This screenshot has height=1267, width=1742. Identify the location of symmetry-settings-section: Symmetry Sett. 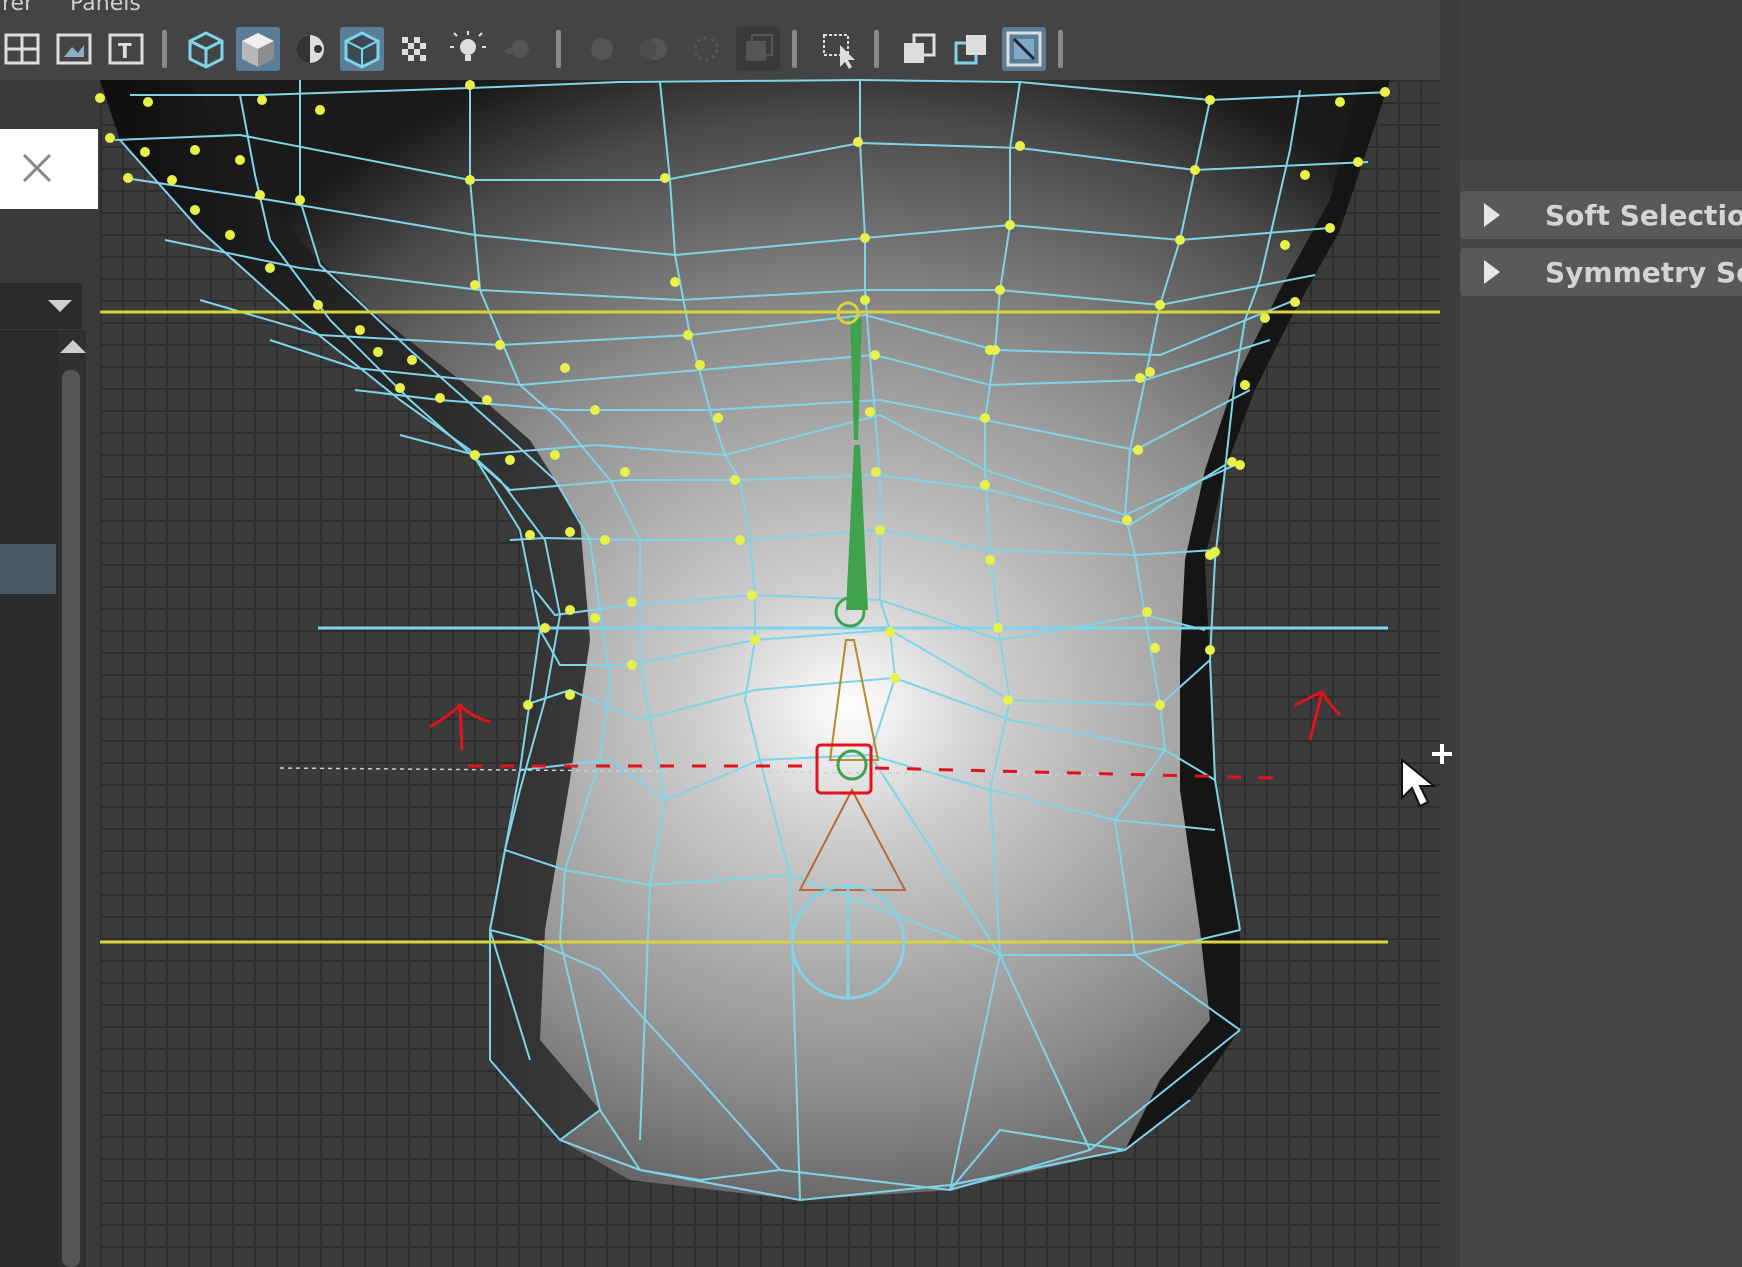
(1601, 272).